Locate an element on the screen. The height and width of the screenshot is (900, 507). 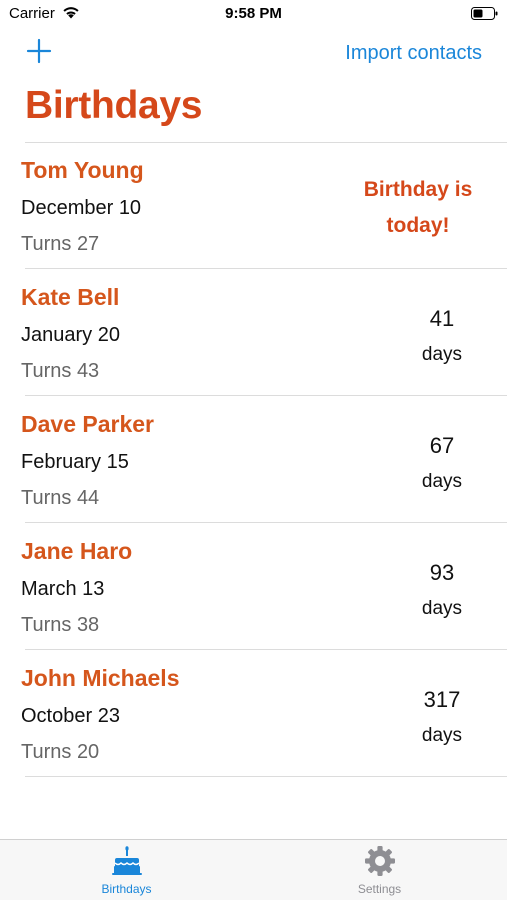
page-title: Birthdays is located at coordinates (114, 105).